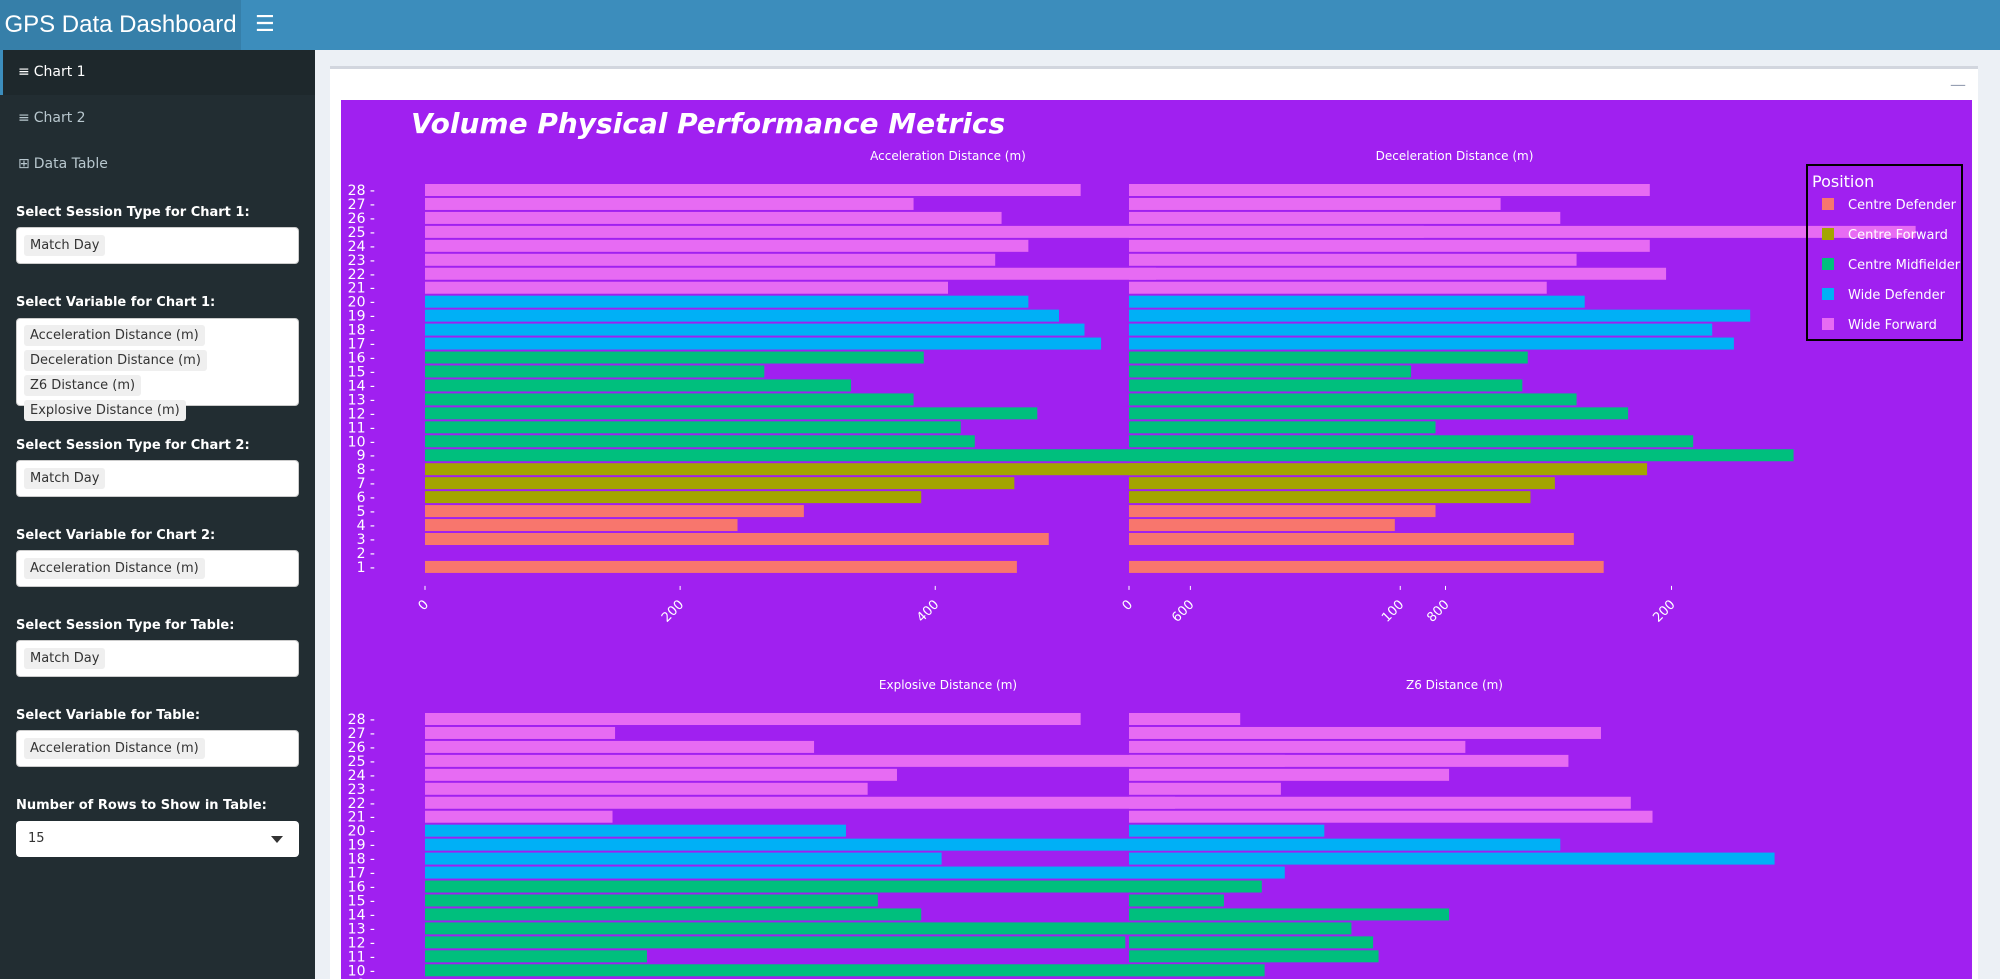  What do you see at coordinates (265, 24) in the screenshot?
I see `hamburger-icon: ☰` at bounding box center [265, 24].